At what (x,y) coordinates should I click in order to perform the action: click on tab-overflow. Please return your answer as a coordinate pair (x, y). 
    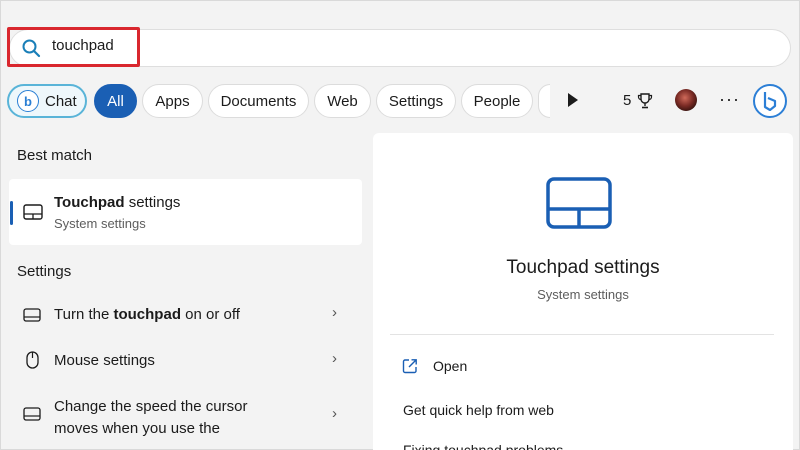
    Looking at the image, I should click on (544, 101).